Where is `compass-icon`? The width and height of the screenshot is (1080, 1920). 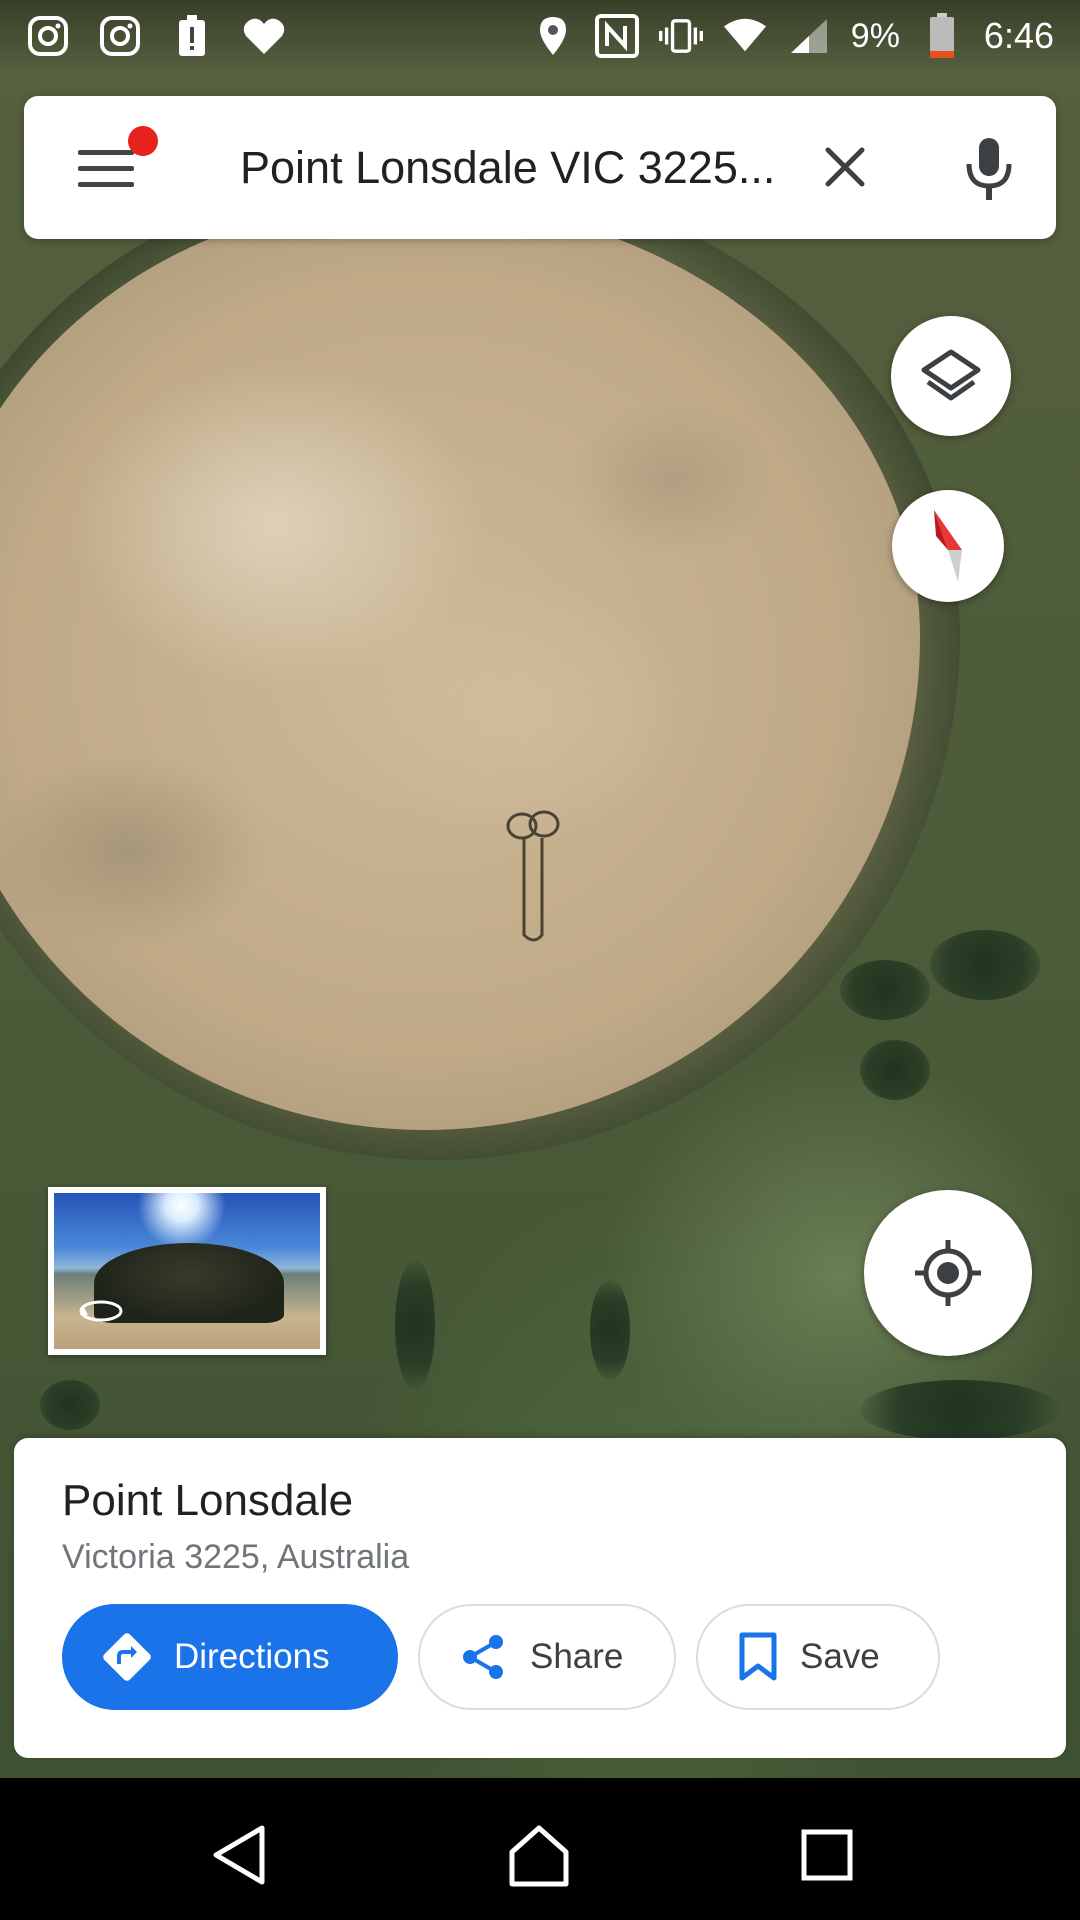
compass-icon is located at coordinates (948, 546).